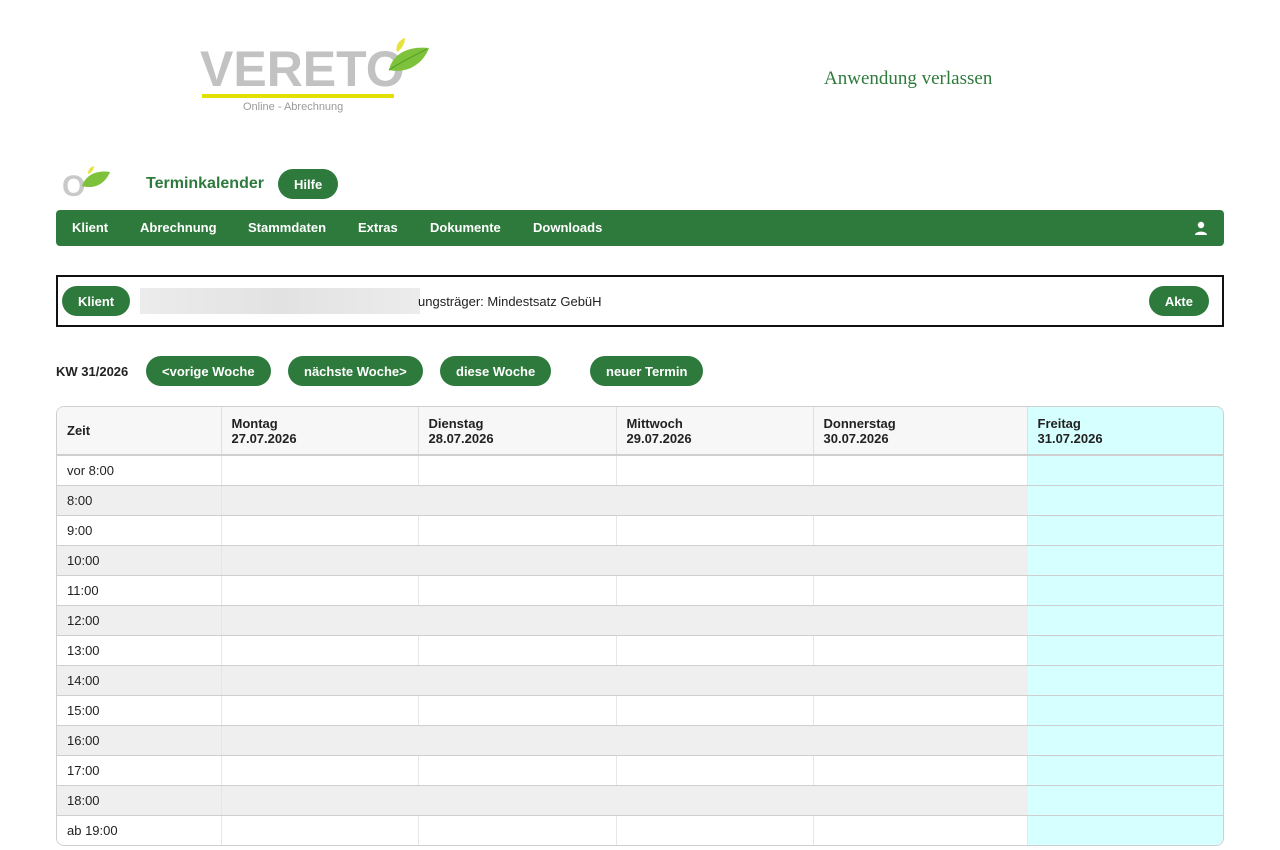 The image size is (1280, 850). Describe the element at coordinates (659, 438) in the screenshot. I see `day-date: 29.07.2026` at that location.